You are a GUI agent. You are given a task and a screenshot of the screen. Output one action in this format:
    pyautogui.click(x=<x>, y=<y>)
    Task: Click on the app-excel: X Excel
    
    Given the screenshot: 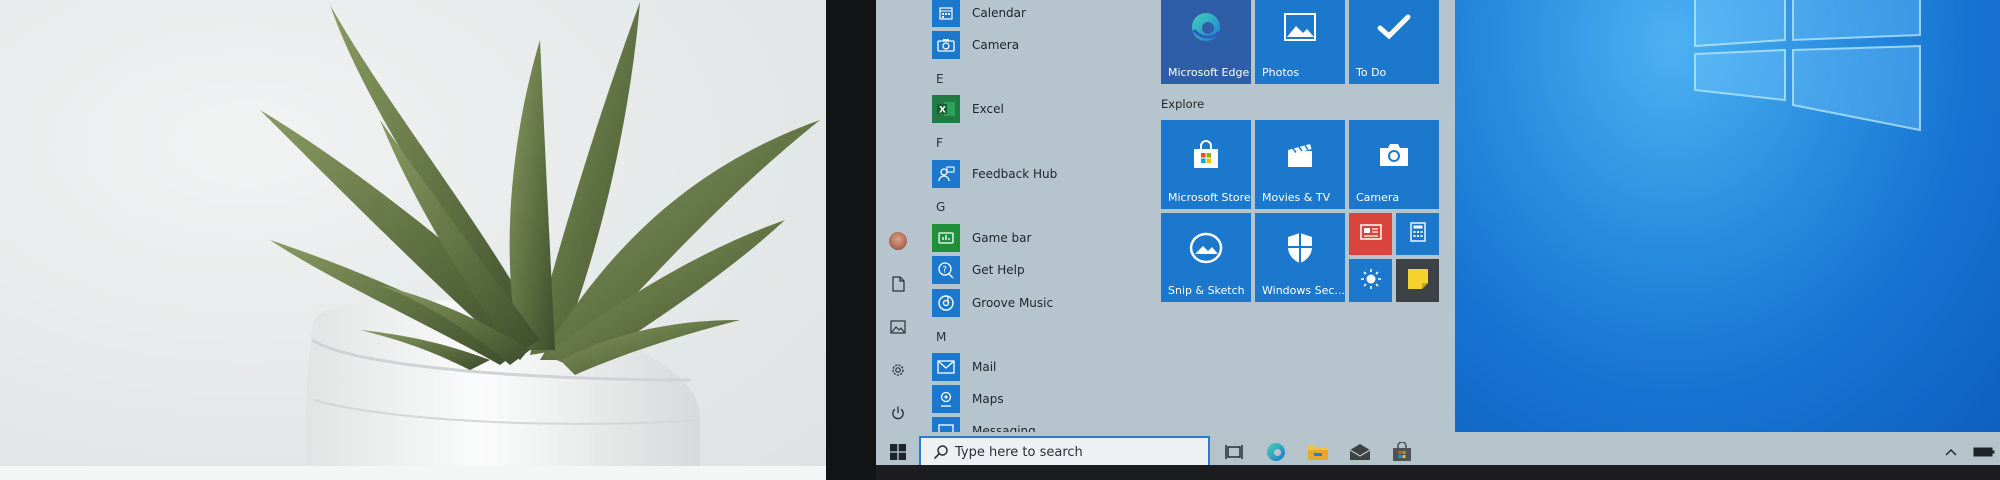 What is the action you would take?
    pyautogui.click(x=968, y=109)
    